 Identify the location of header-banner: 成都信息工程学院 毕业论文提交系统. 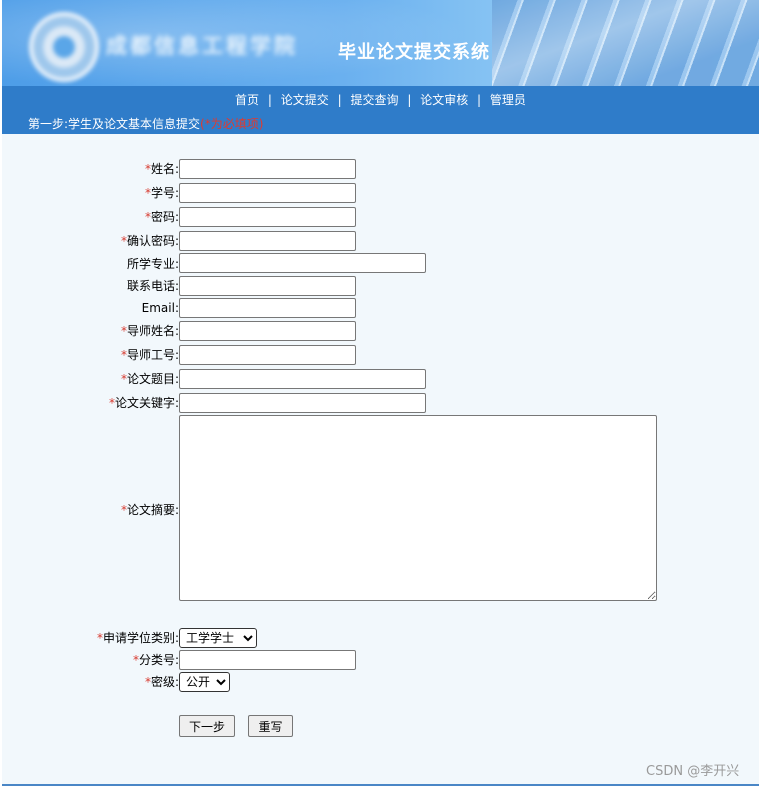
(380, 43).